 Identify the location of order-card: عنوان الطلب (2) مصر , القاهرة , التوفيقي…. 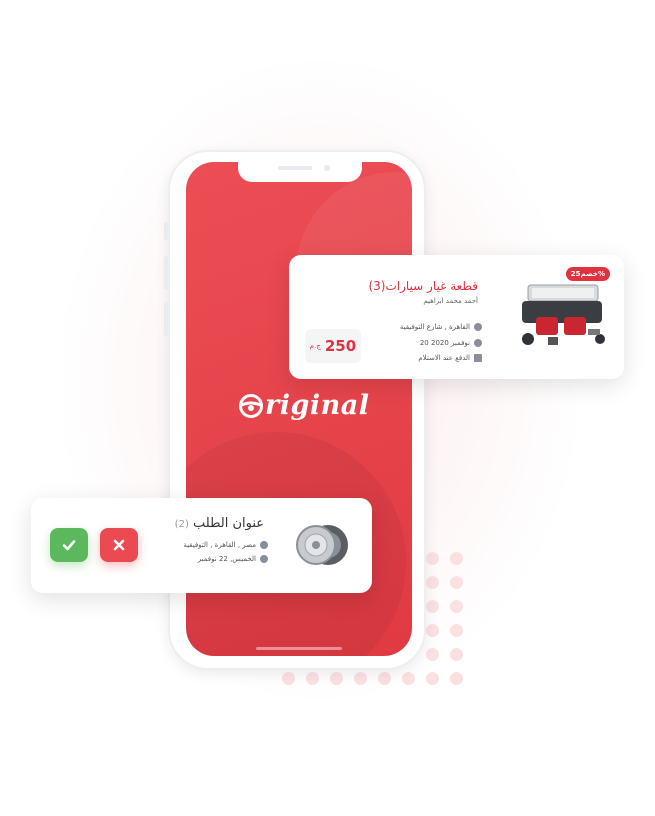
(201, 545).